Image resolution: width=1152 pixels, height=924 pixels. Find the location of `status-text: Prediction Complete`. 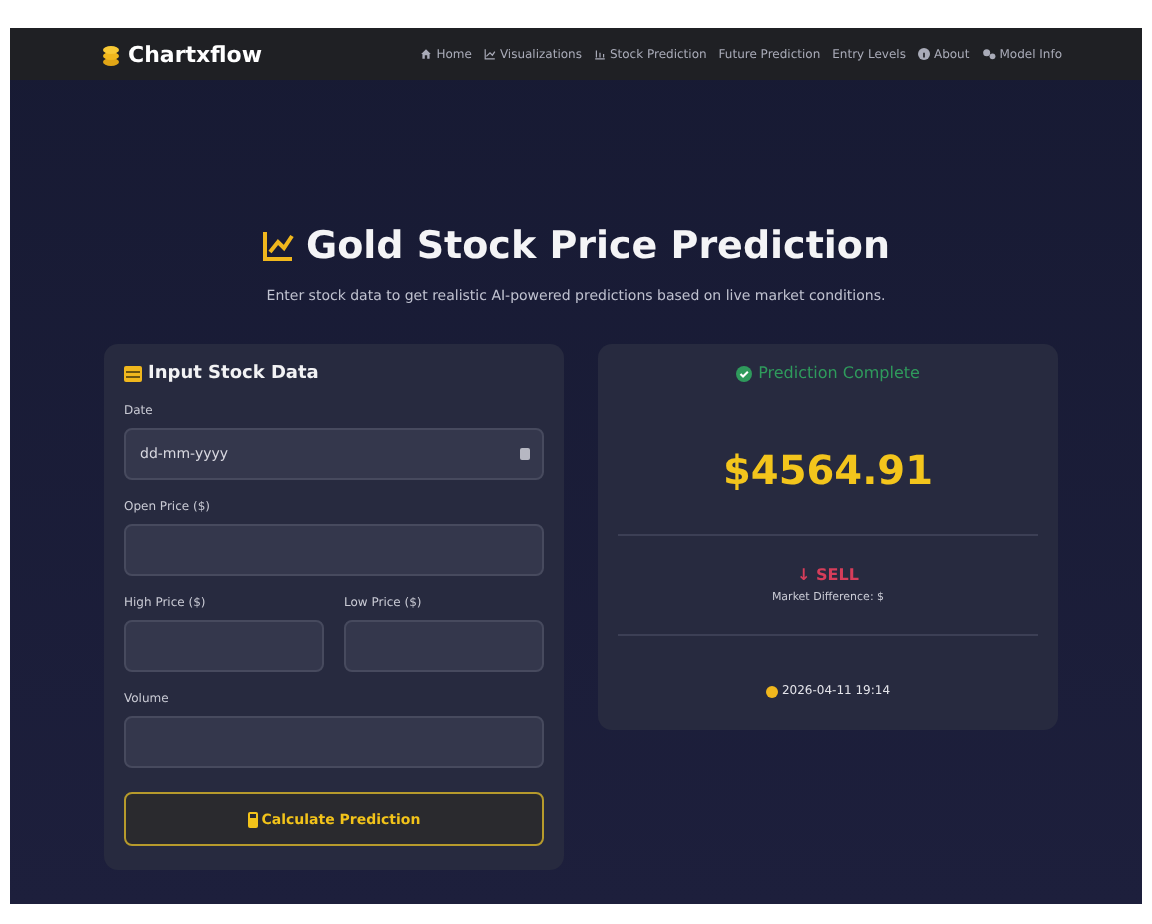

status-text: Prediction Complete is located at coordinates (839, 373).